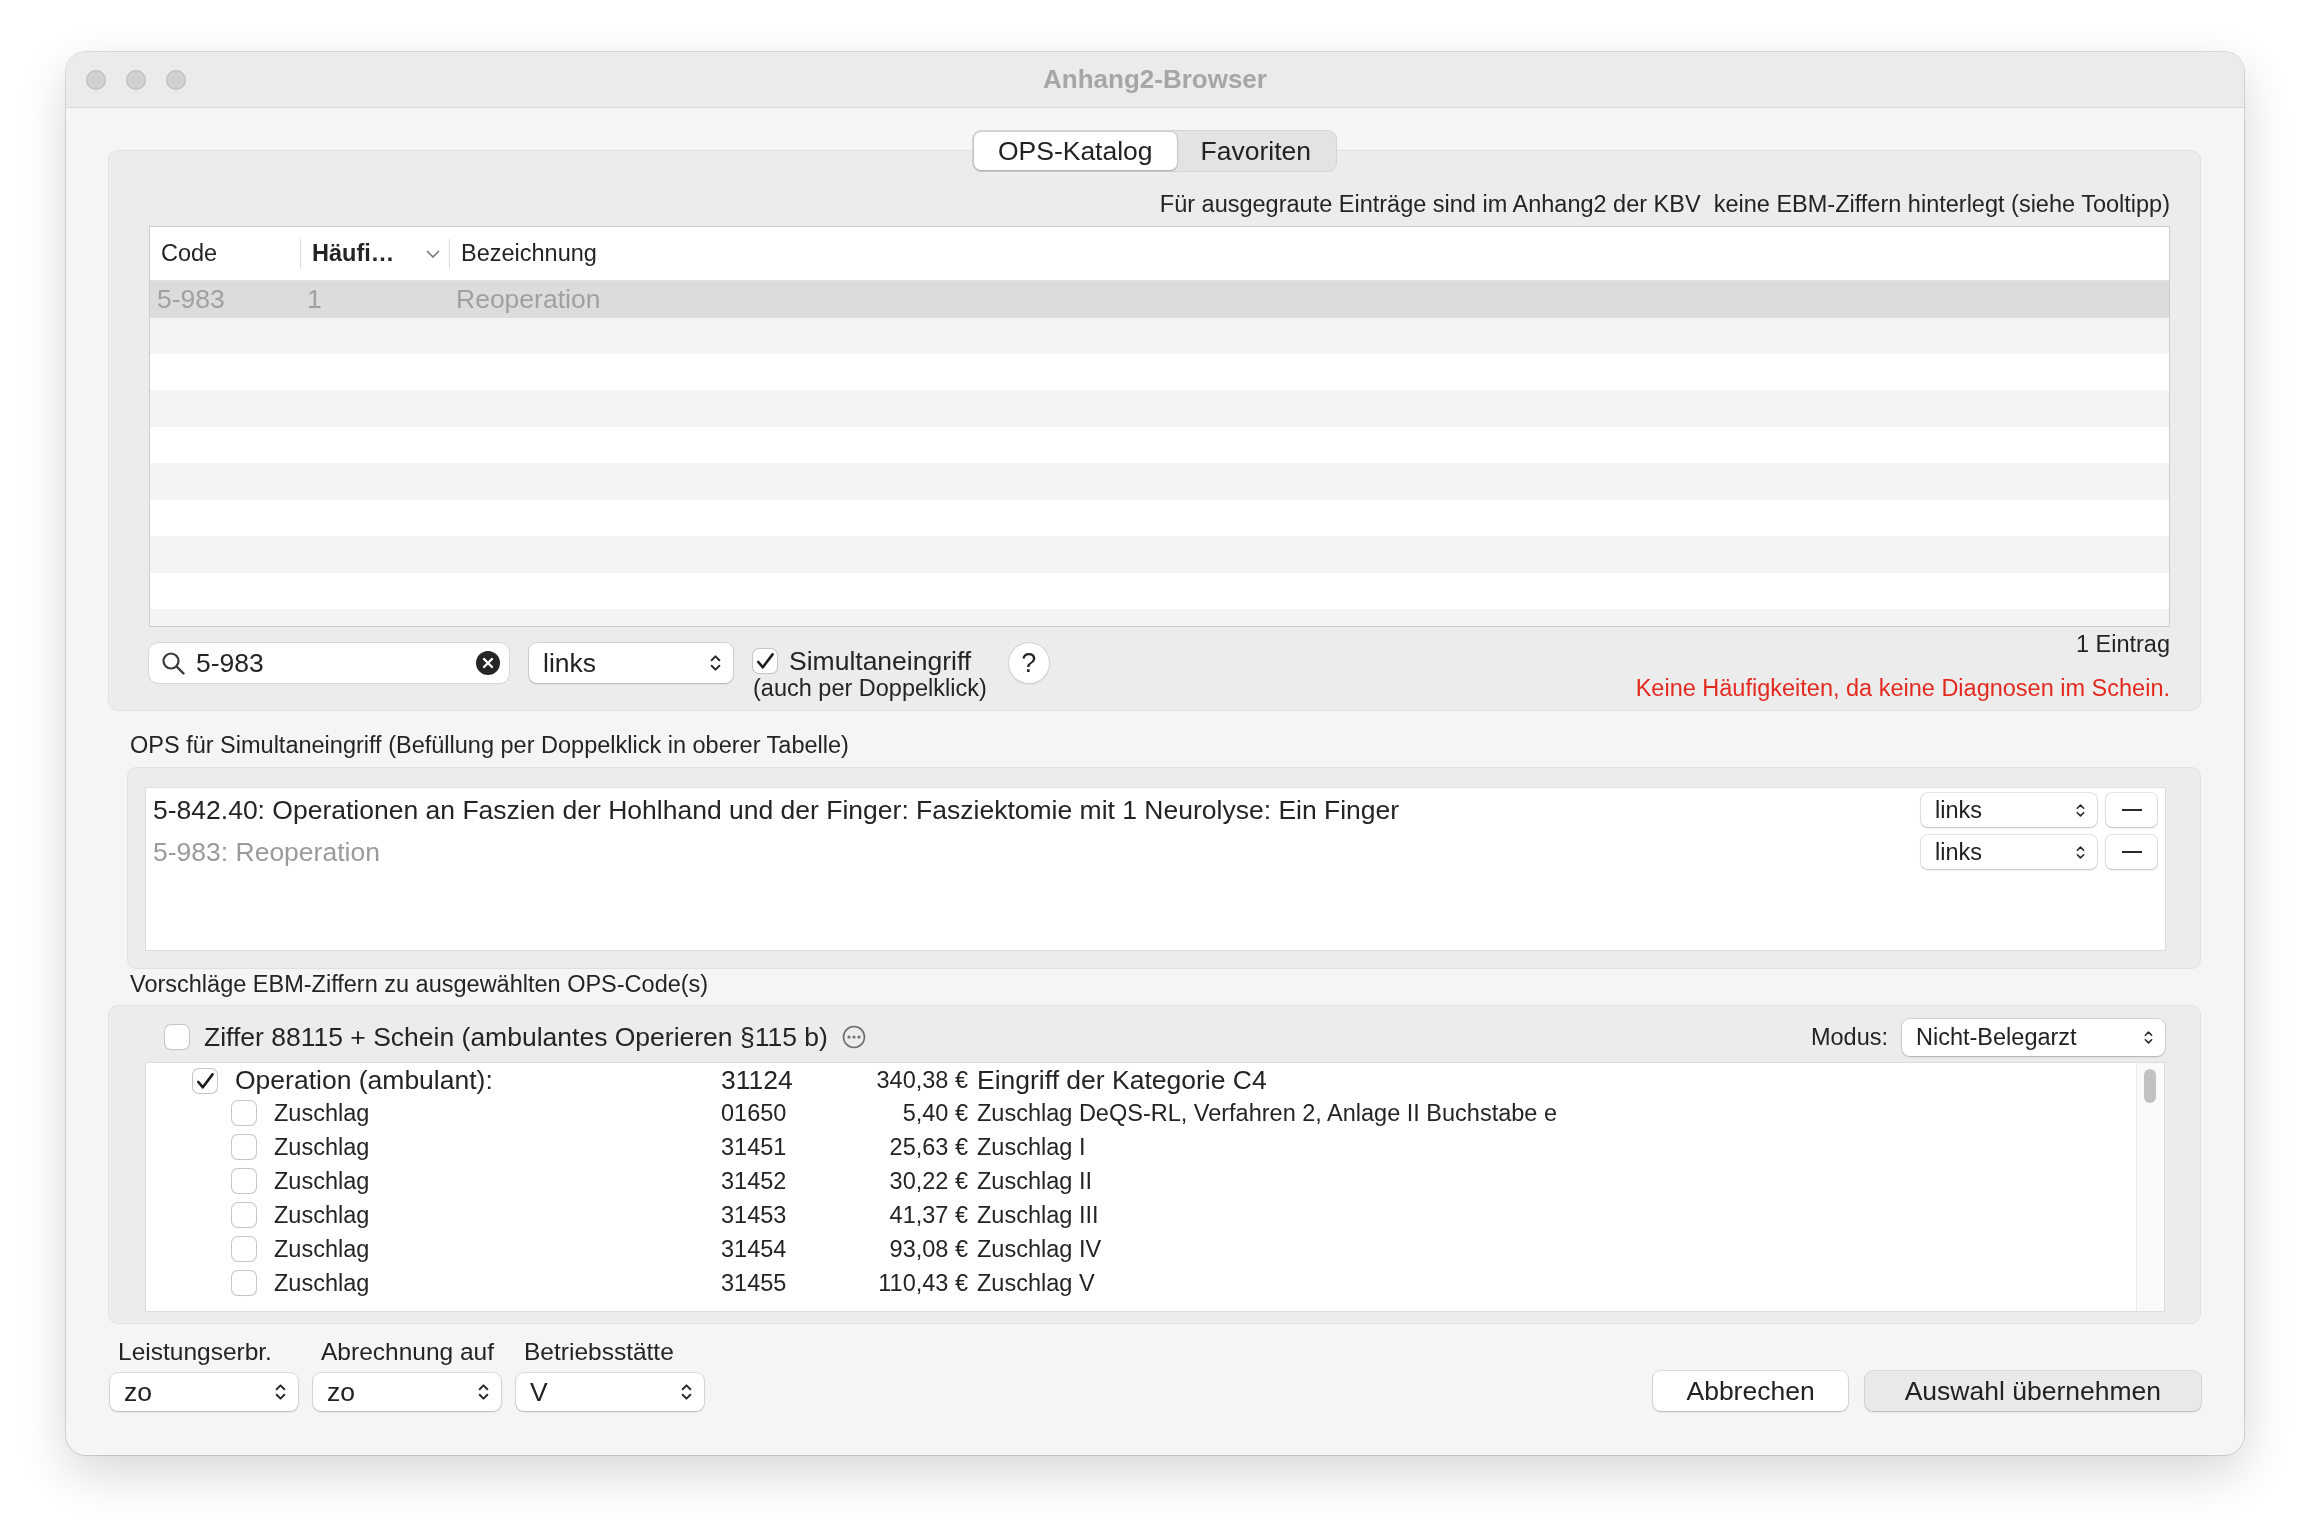 Image resolution: width=2312 pixels, height=1540 pixels. Describe the element at coordinates (2122, 644) in the screenshot. I see `entry-count: 1 Eintrag` at that location.